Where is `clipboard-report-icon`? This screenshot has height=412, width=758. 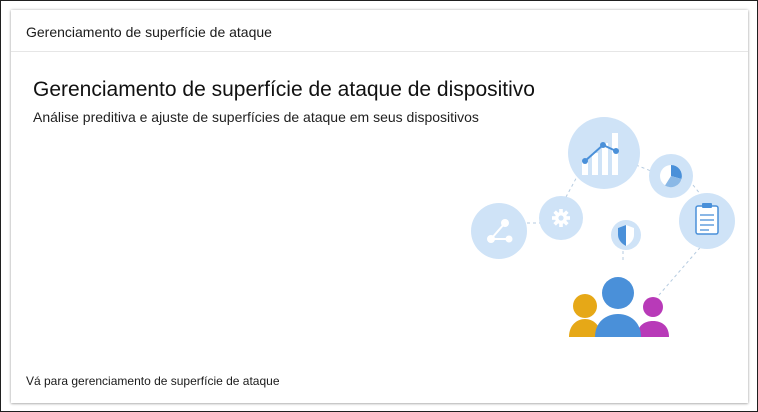
clipboard-report-icon is located at coordinates (707, 221).